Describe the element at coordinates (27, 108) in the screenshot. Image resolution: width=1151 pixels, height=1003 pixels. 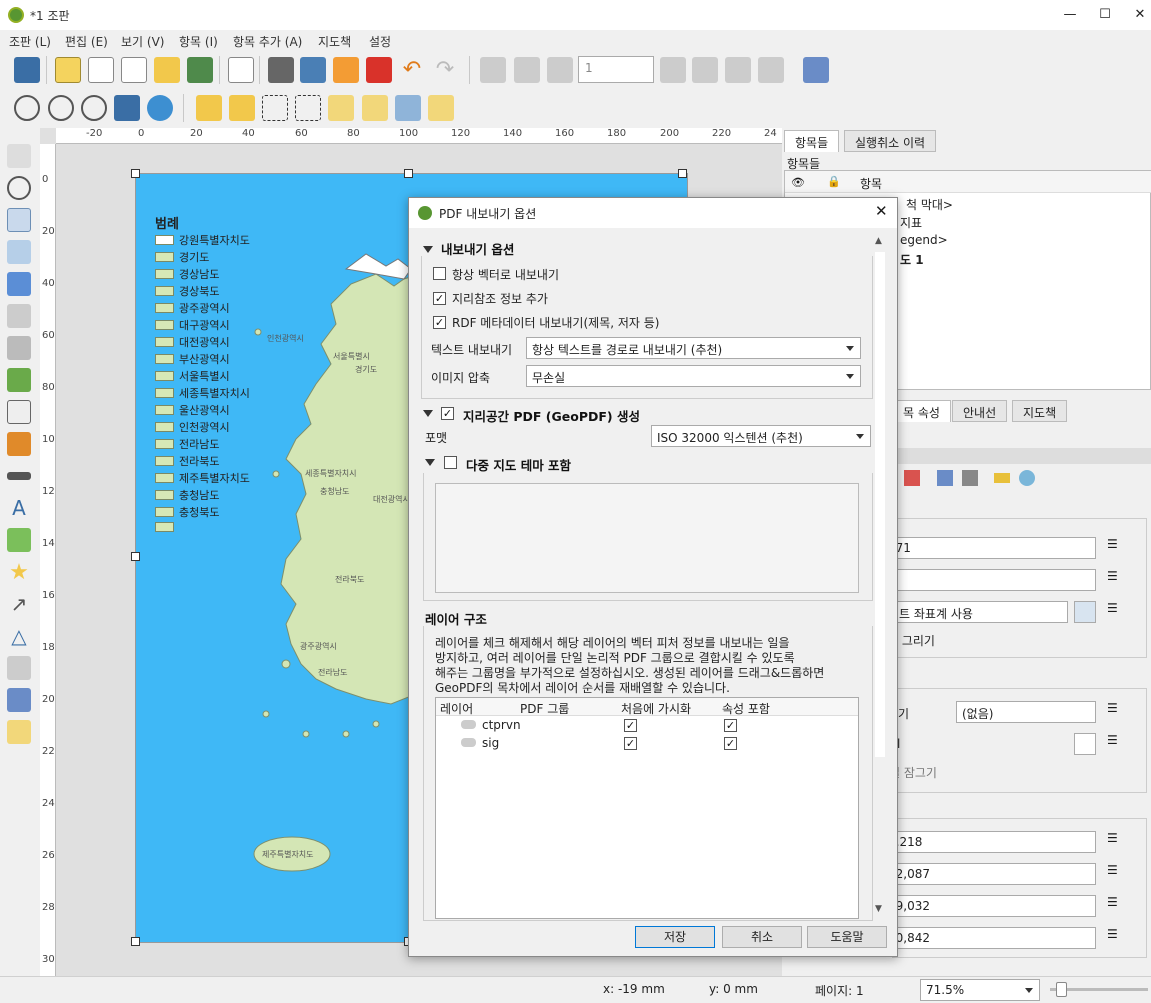
I see `zoom-in-icon` at that location.